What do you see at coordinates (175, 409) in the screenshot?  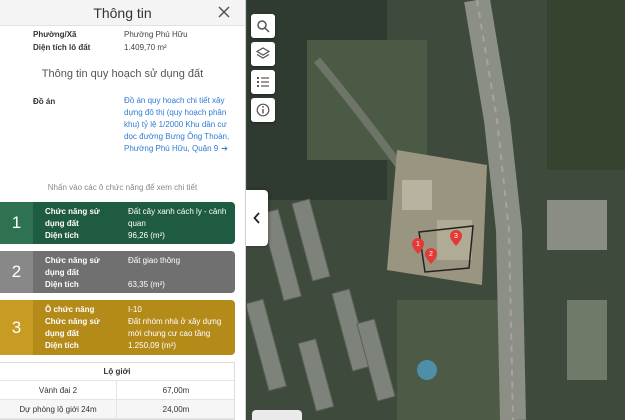 I see `setback-value: 24,00m` at bounding box center [175, 409].